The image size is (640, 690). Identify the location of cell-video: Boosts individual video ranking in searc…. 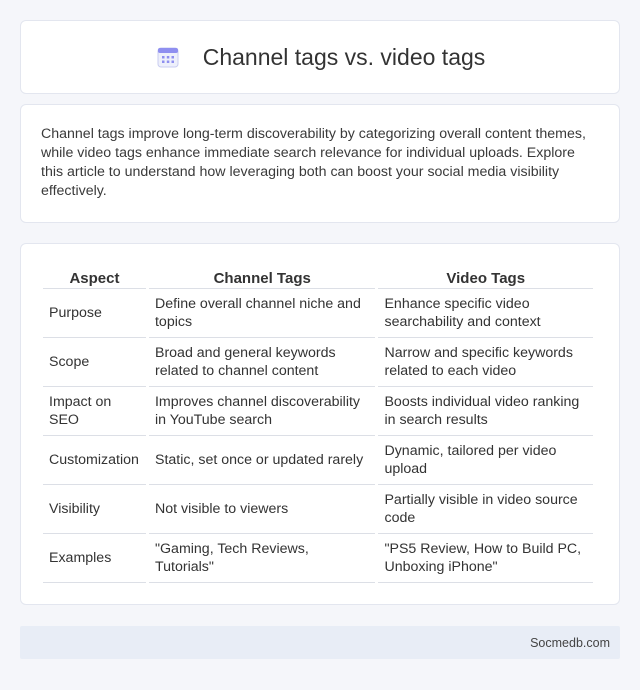
(485, 411).